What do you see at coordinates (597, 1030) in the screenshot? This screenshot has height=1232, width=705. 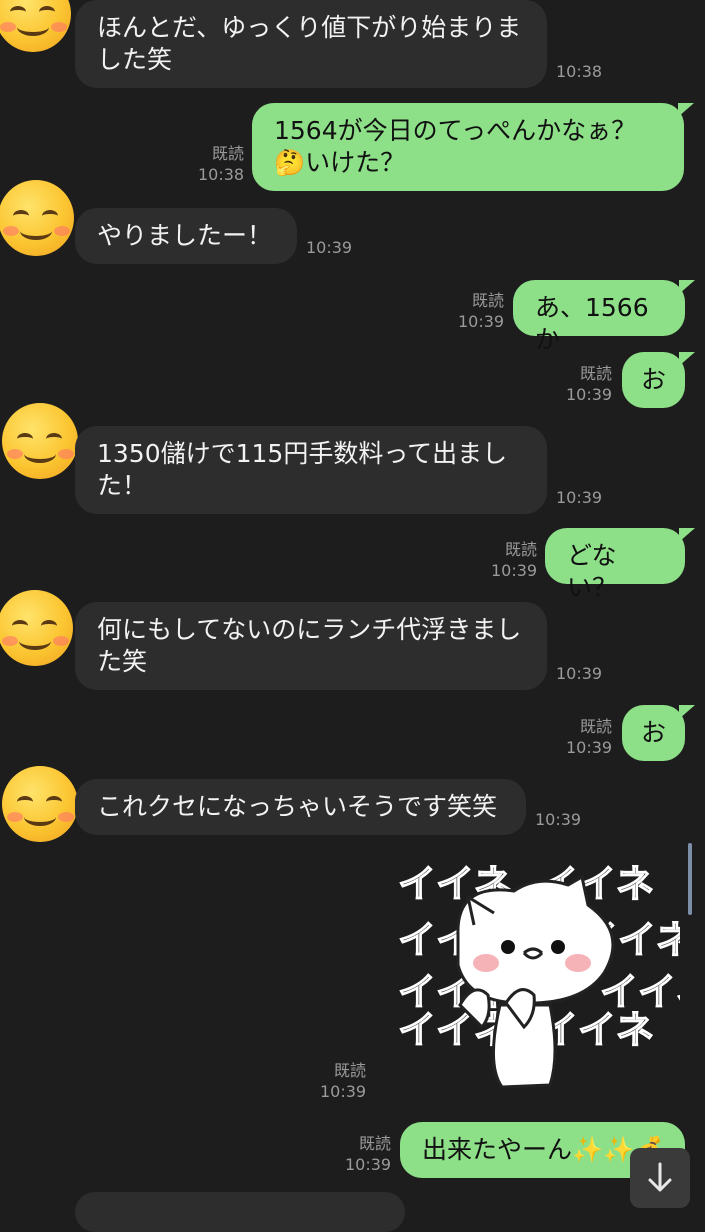 I see `sticker-text: イイネ` at bounding box center [597, 1030].